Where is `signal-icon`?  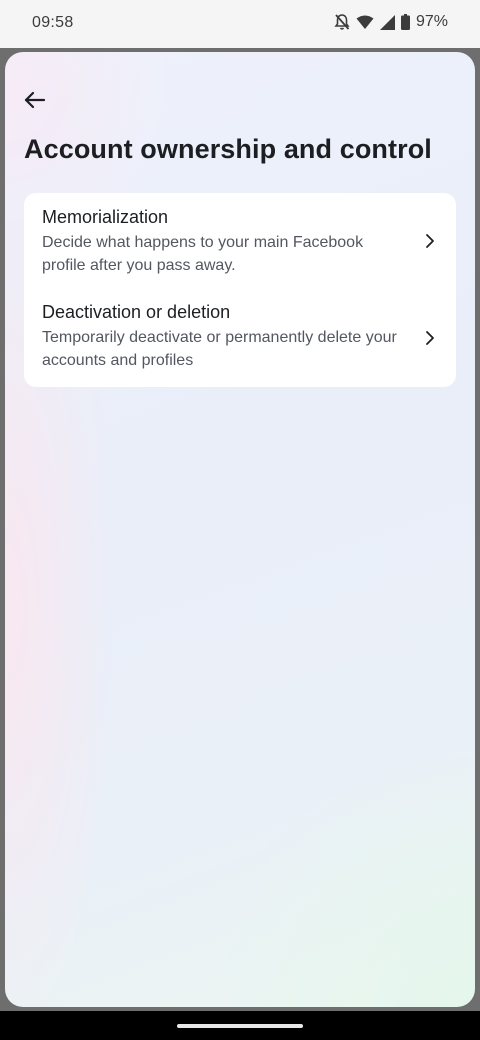 signal-icon is located at coordinates (387, 22).